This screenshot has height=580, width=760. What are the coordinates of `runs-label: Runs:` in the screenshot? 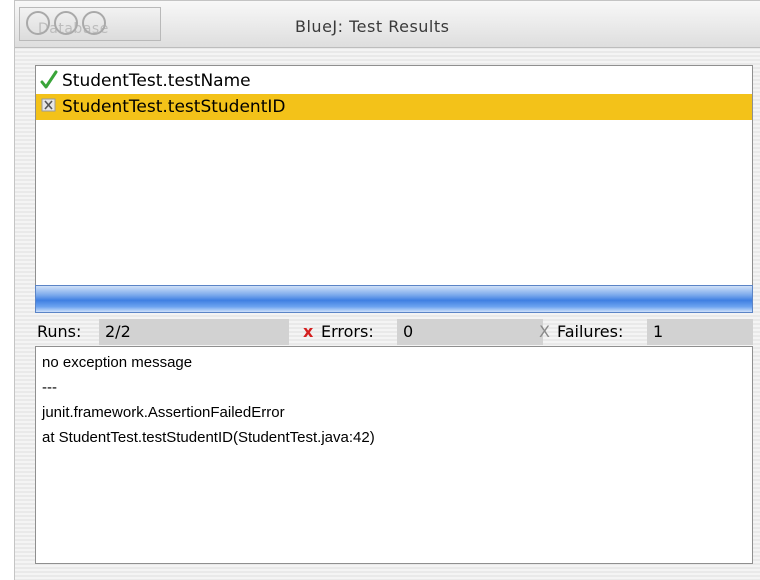 It's located at (59, 331).